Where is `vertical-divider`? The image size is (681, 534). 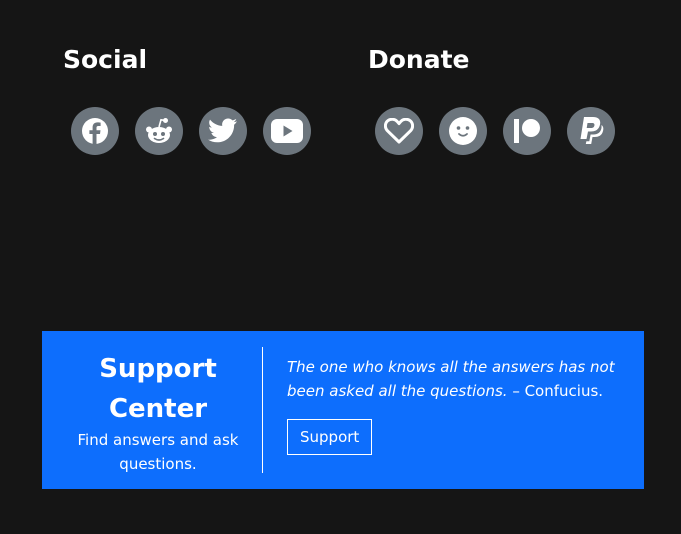
vertical-divider is located at coordinates (262, 410).